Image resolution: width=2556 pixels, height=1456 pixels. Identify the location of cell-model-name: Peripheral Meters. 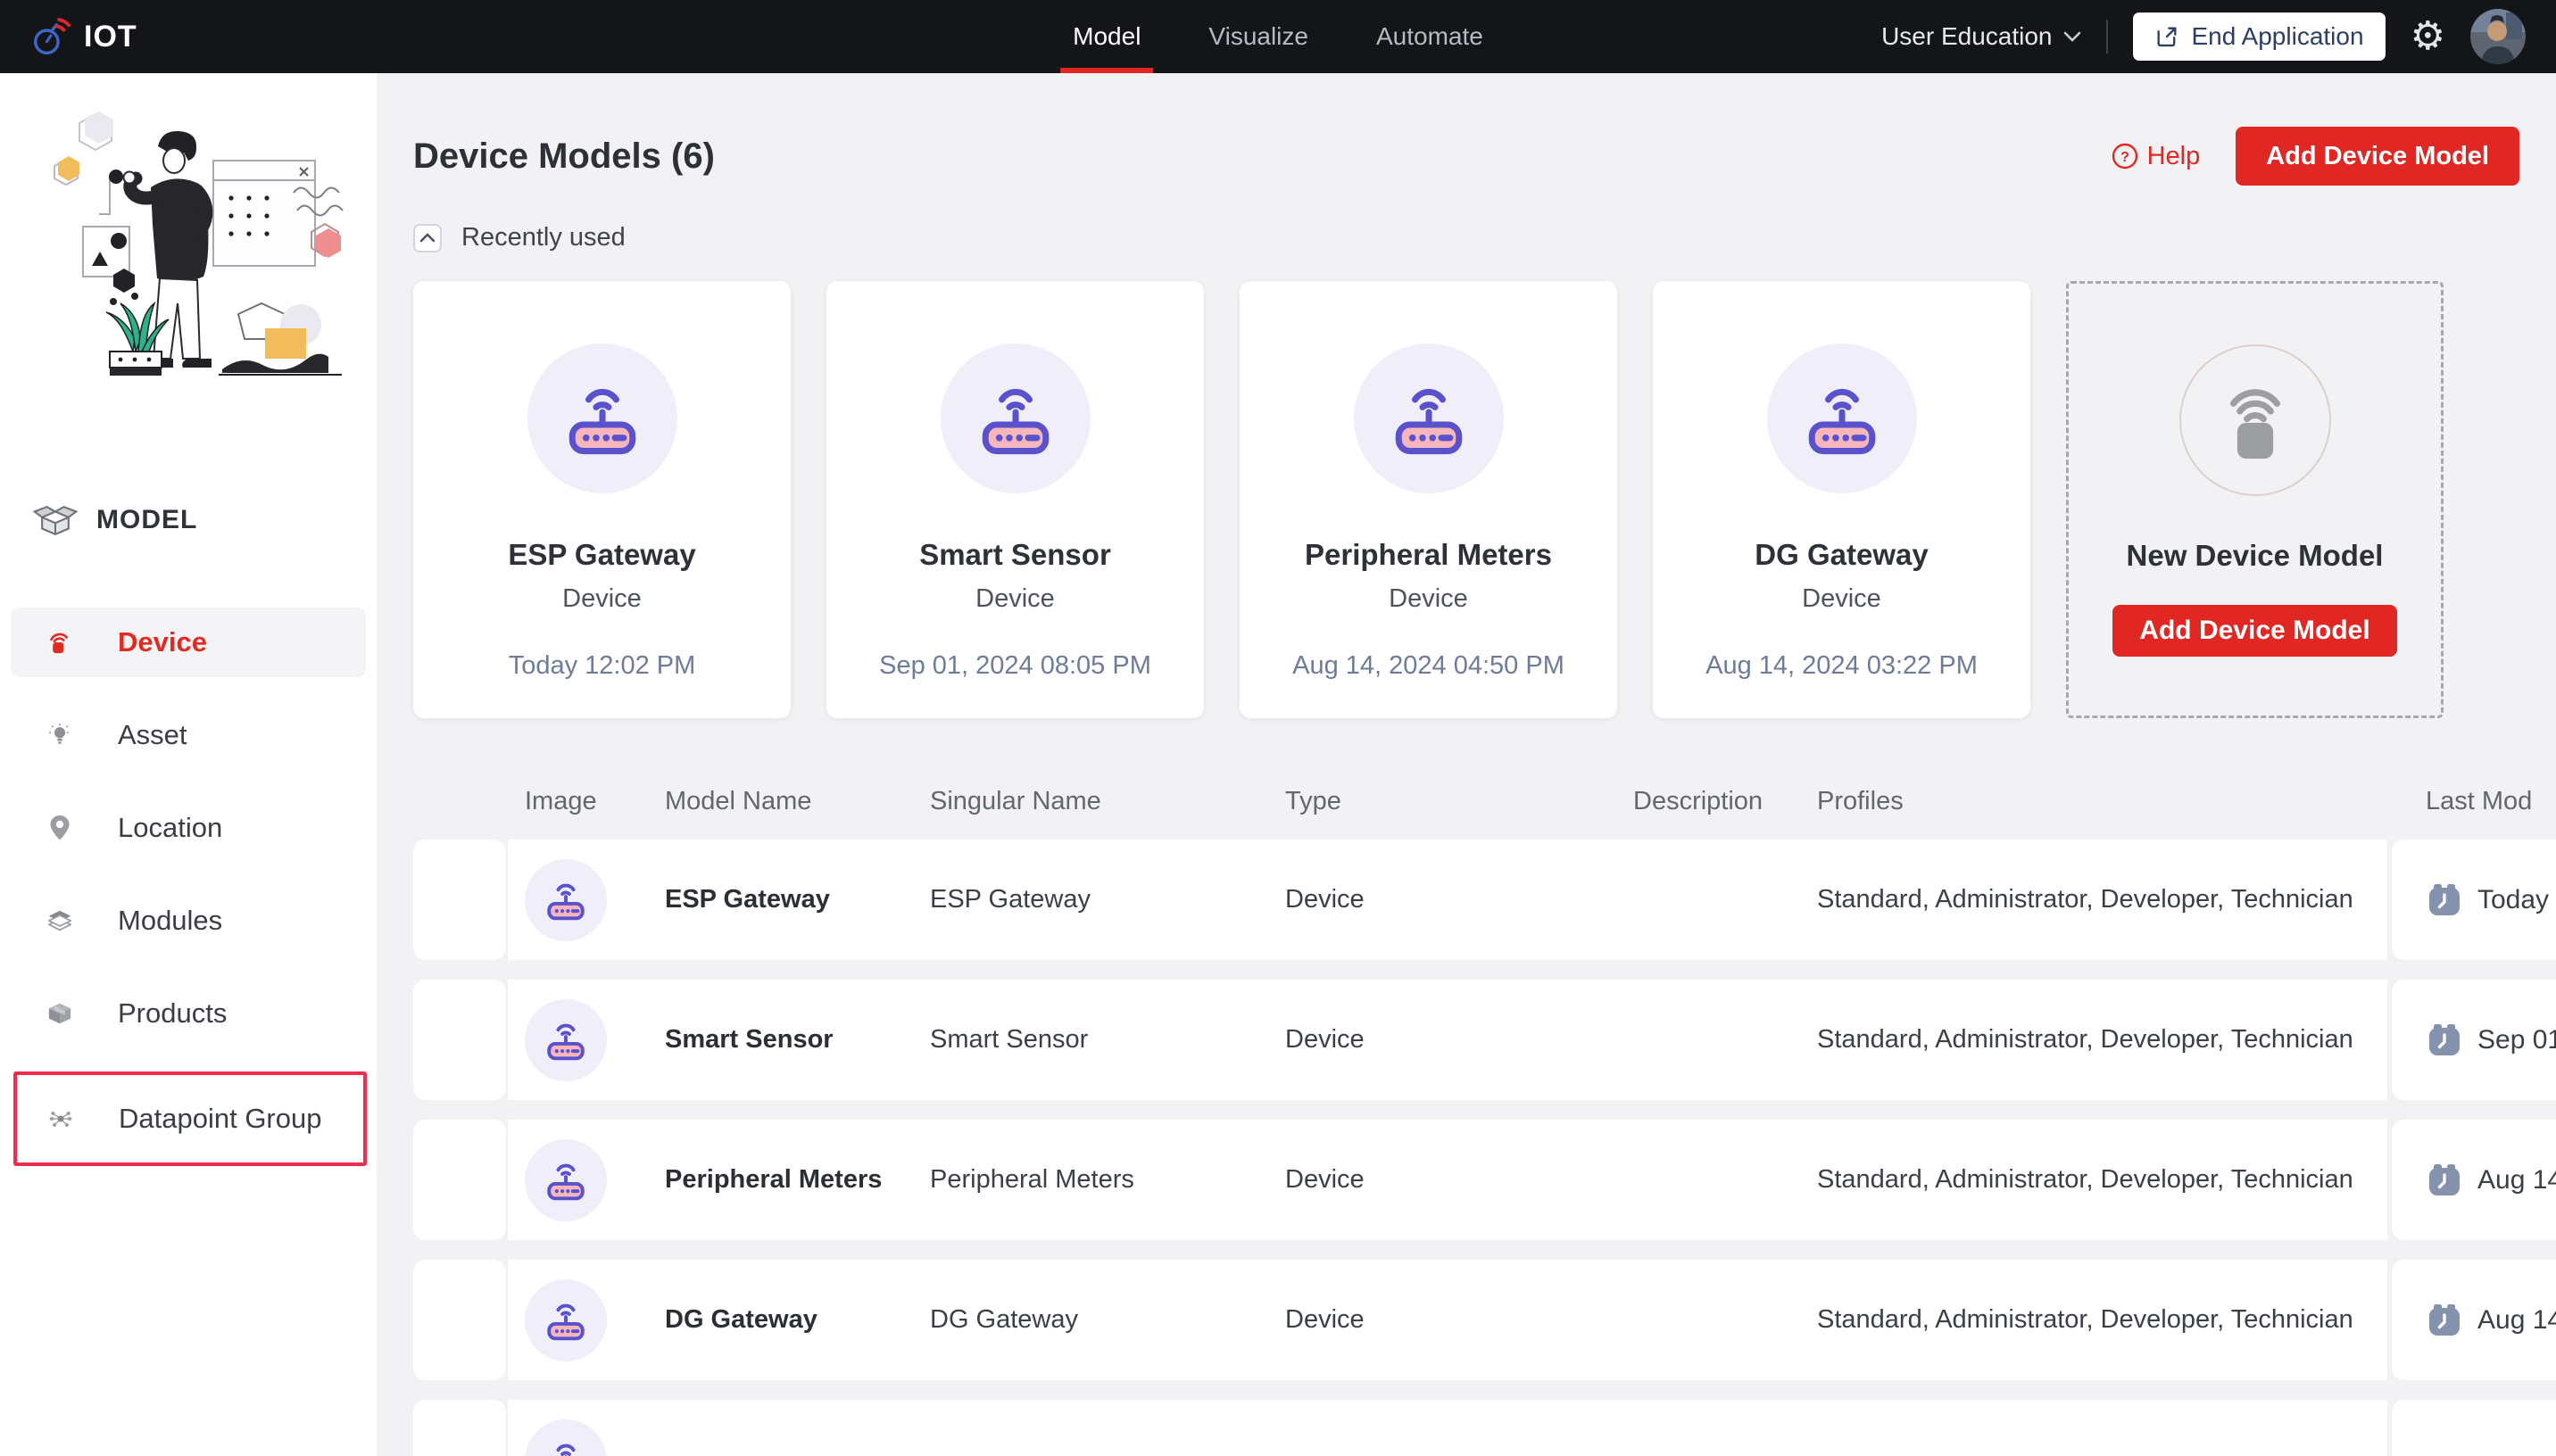
(774, 1179).